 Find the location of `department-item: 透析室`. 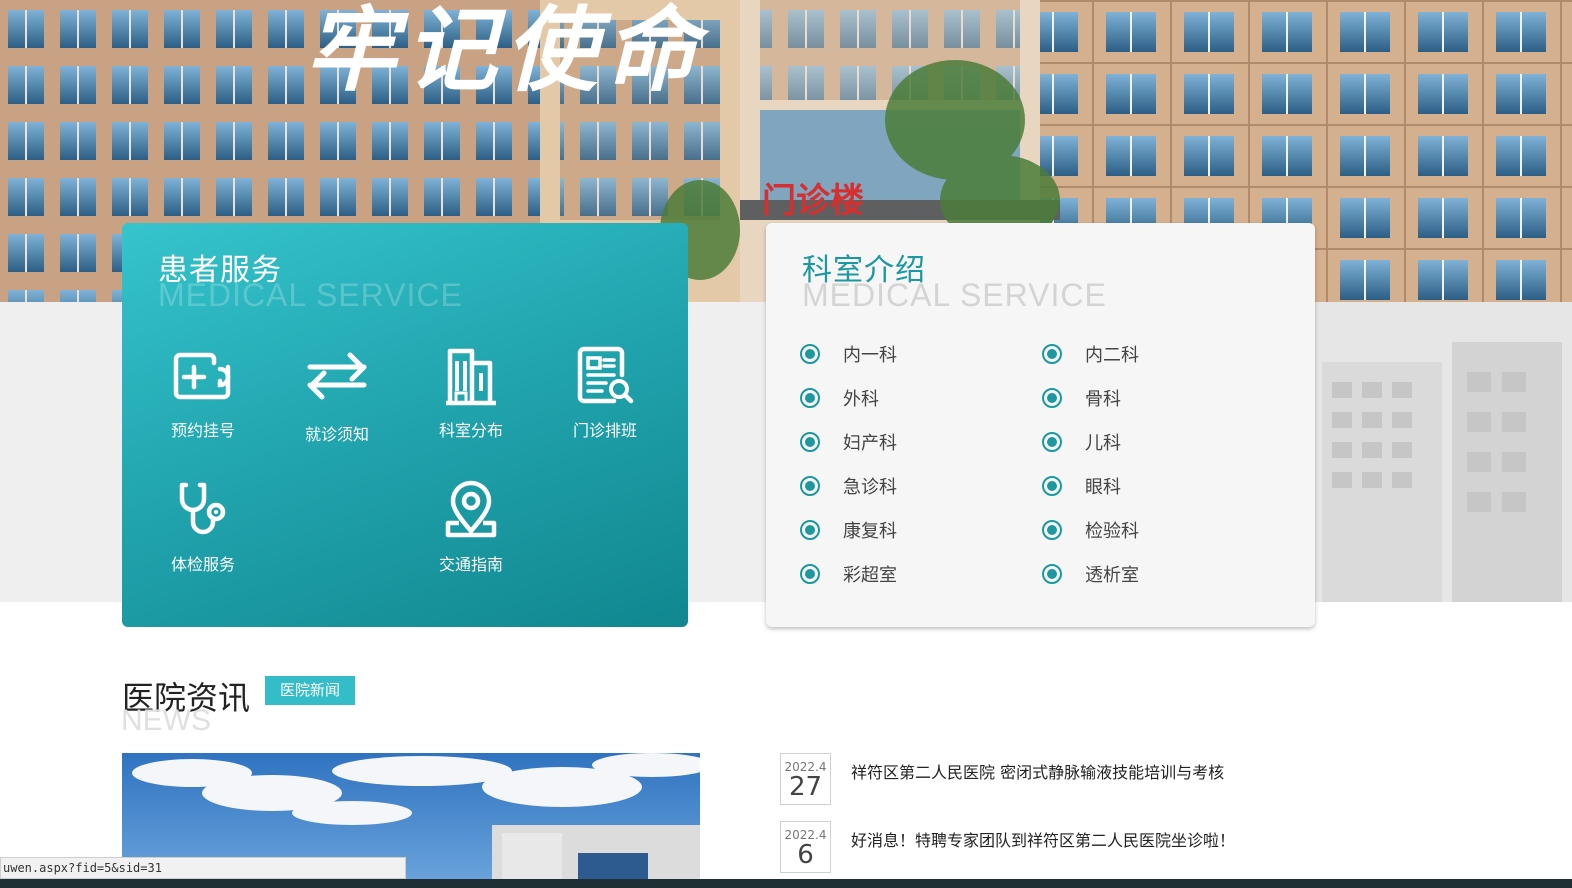

department-item: 透析室 is located at coordinates (1163, 574).